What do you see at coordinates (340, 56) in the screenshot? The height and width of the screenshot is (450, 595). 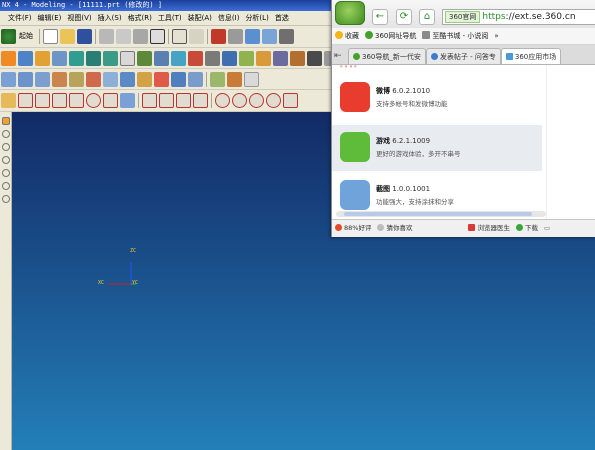 I see `tab-scroll-icon: ⇤` at bounding box center [340, 56].